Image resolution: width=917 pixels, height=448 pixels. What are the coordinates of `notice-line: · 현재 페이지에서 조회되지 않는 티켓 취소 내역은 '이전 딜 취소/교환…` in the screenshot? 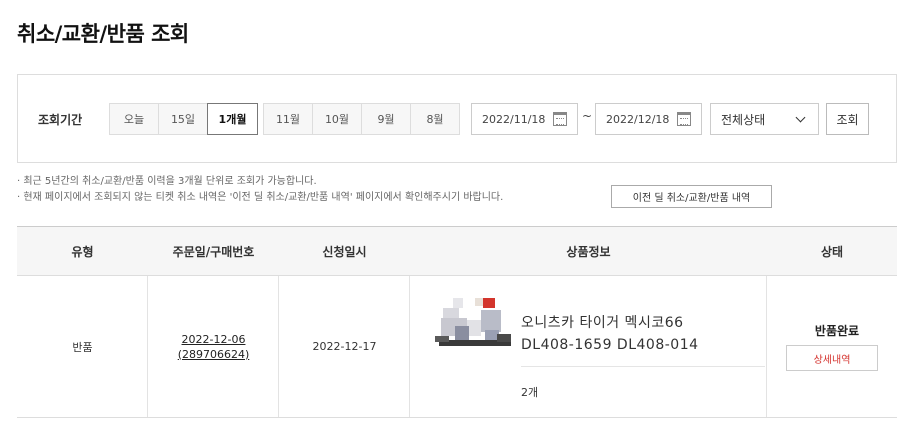 It's located at (260, 197).